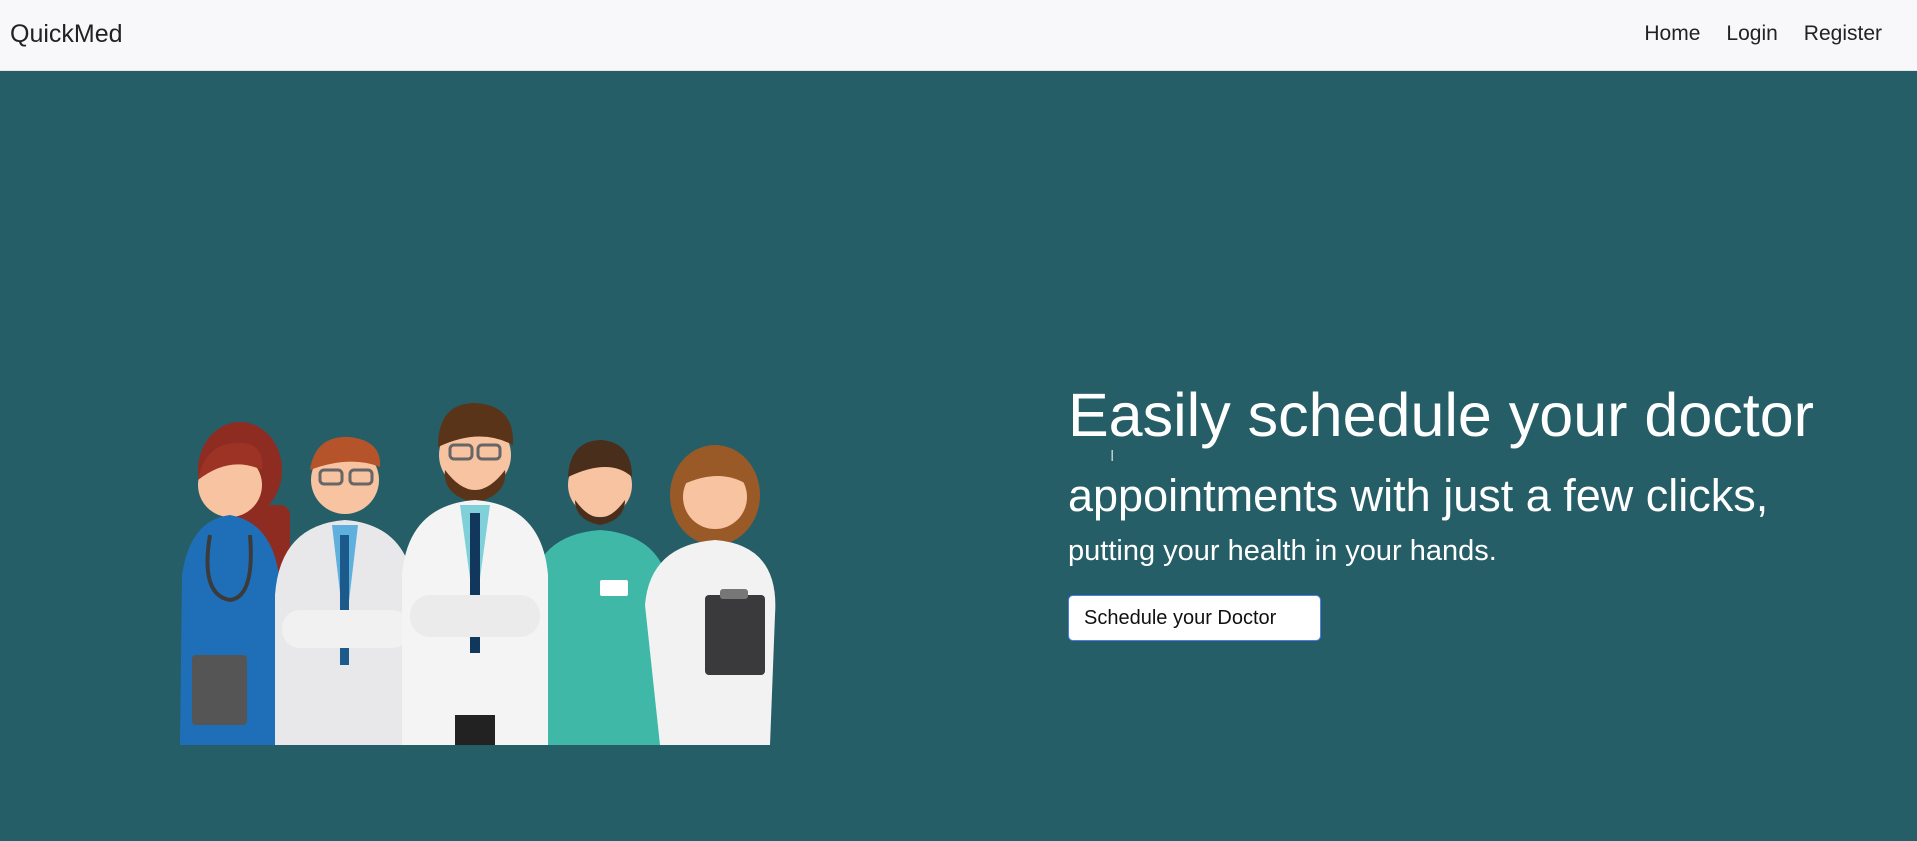 This screenshot has height=841, width=1917. I want to click on nav-login-link: Login, so click(1751, 34).